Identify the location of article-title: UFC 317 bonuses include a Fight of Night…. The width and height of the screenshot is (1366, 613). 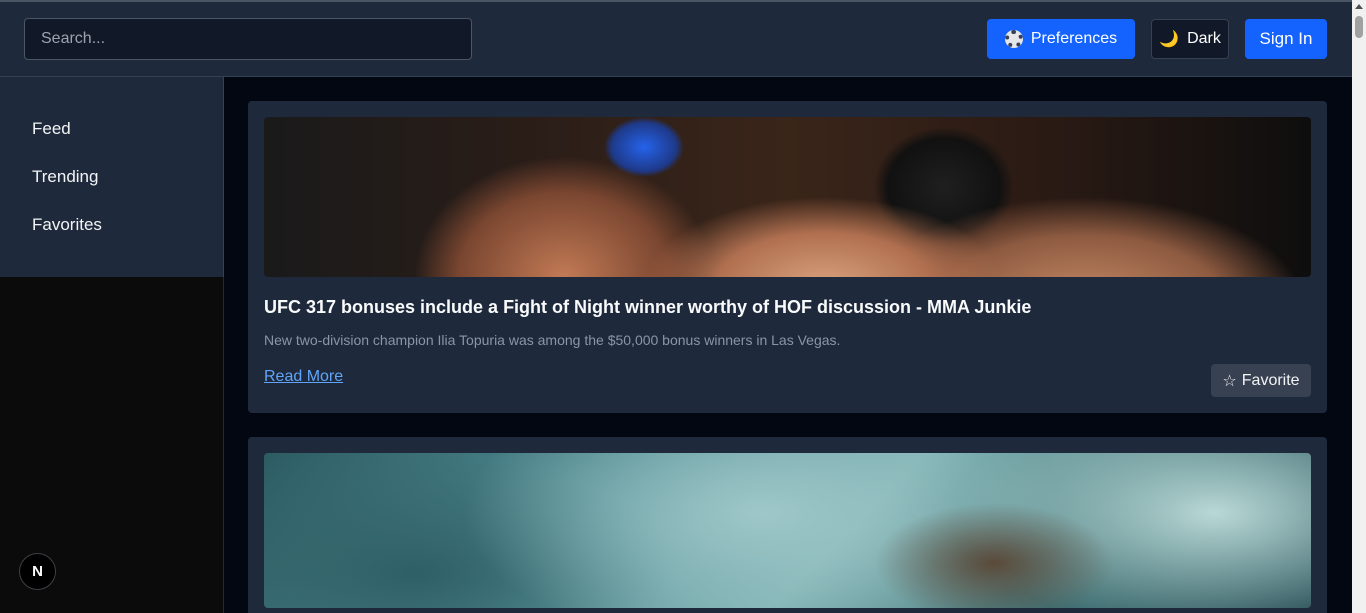
(648, 307).